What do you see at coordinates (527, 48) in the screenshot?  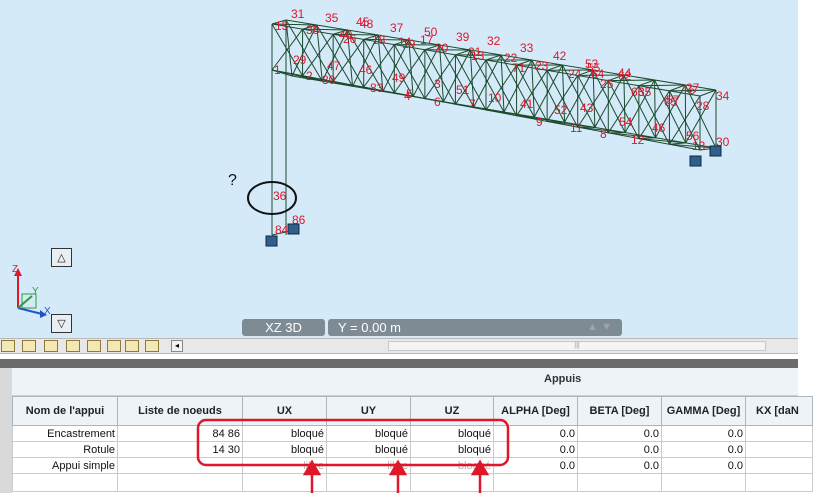 I see `node-label: 33` at bounding box center [527, 48].